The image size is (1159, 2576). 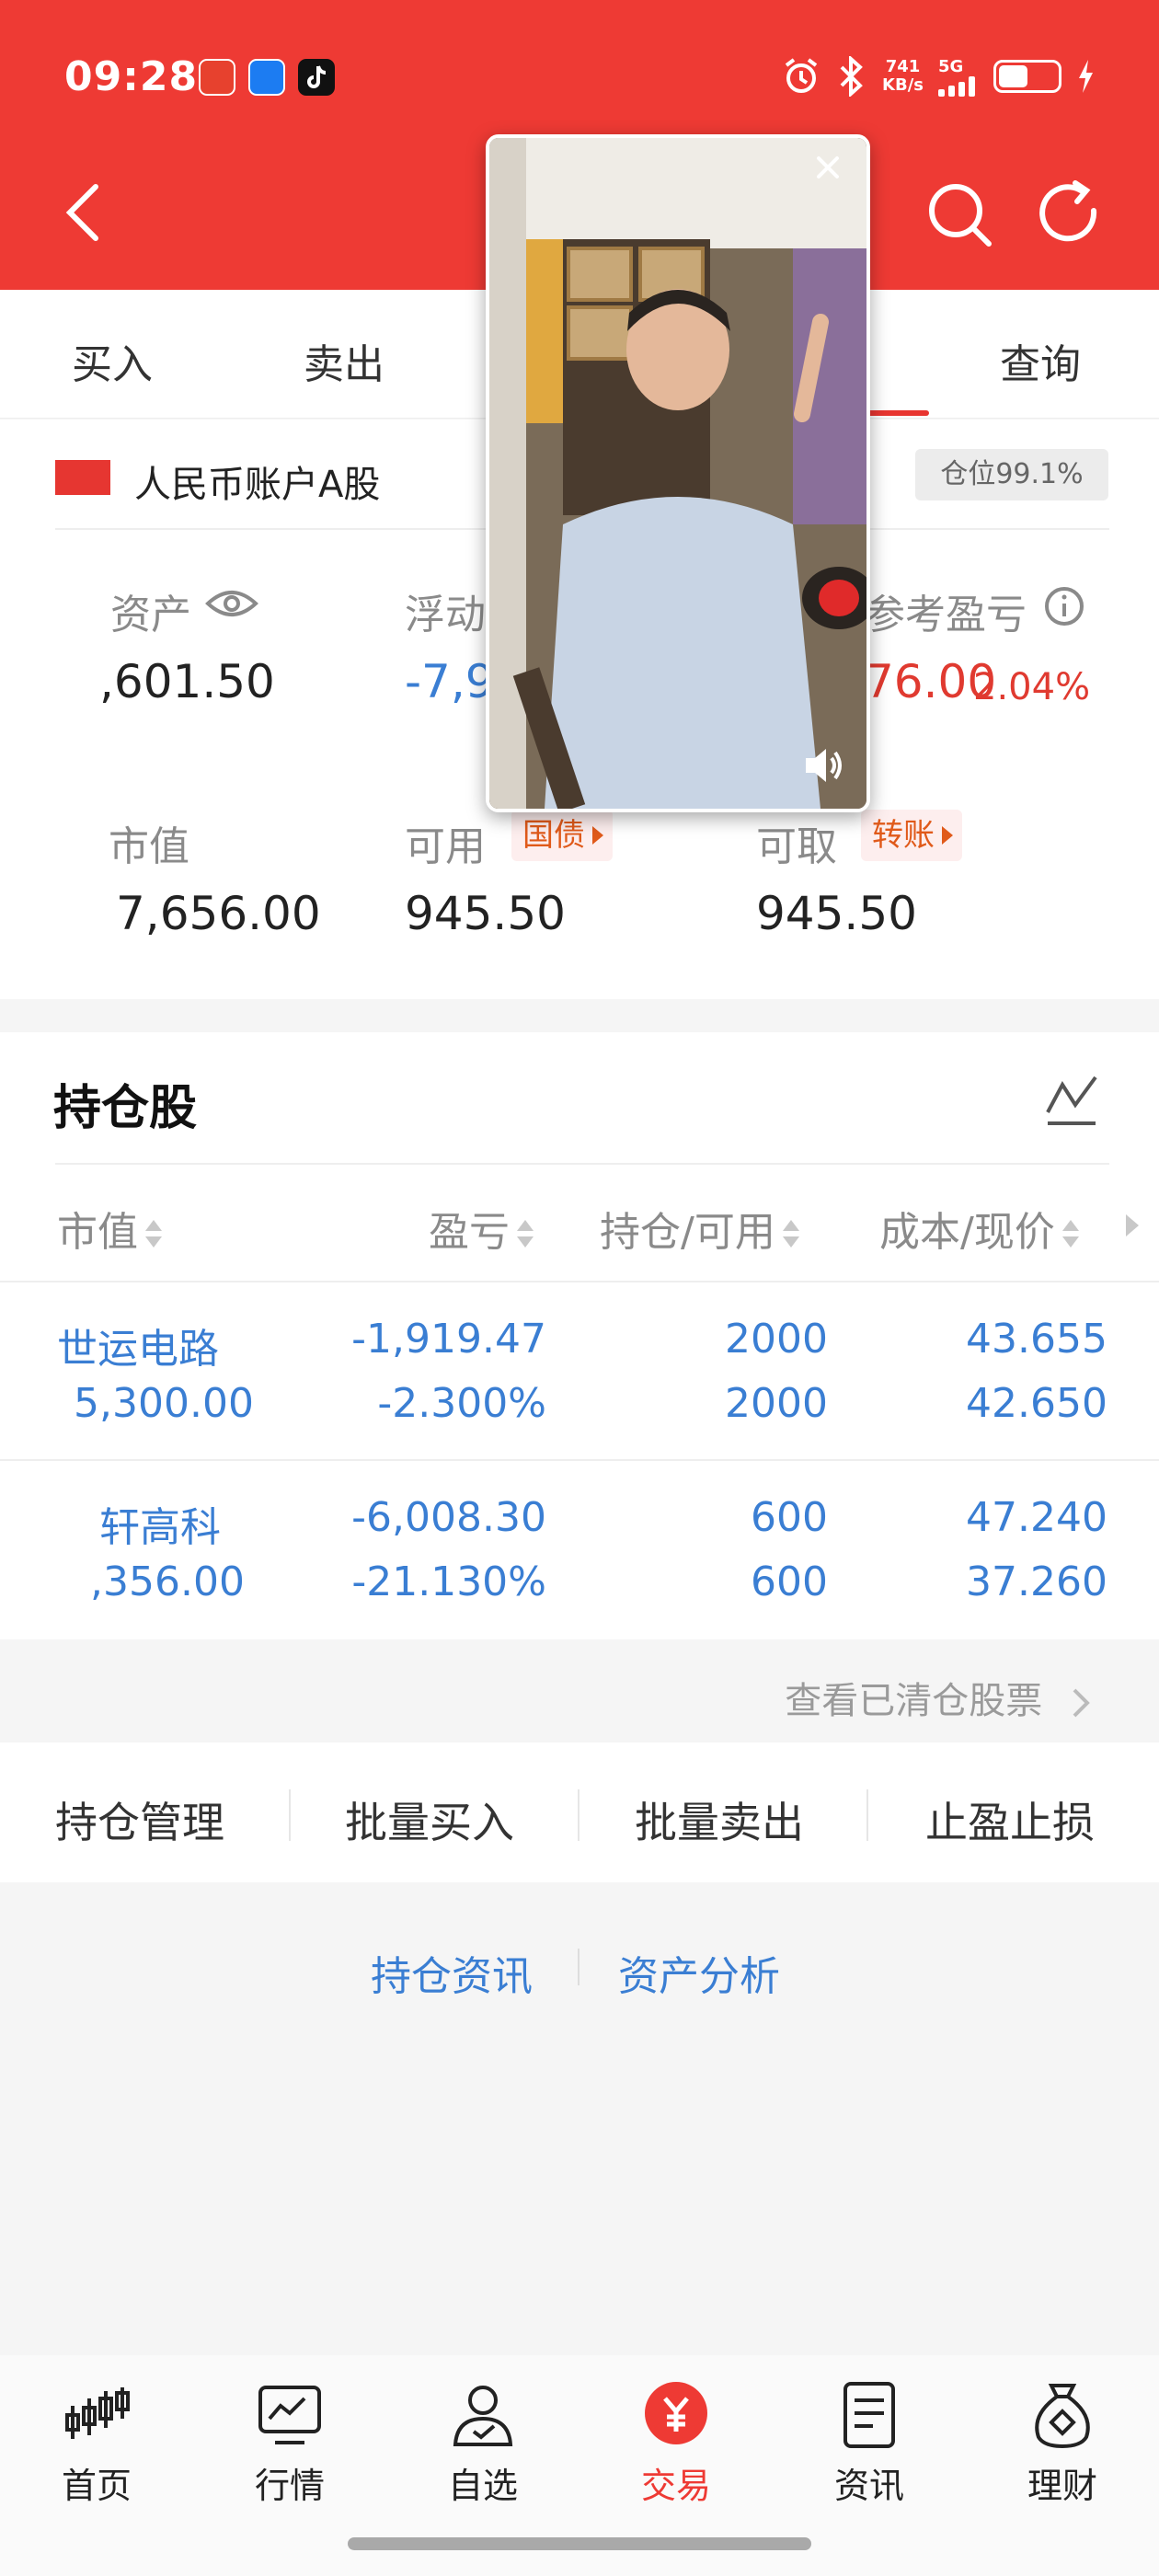 What do you see at coordinates (483, 2416) in the screenshot?
I see `person-check-icon` at bounding box center [483, 2416].